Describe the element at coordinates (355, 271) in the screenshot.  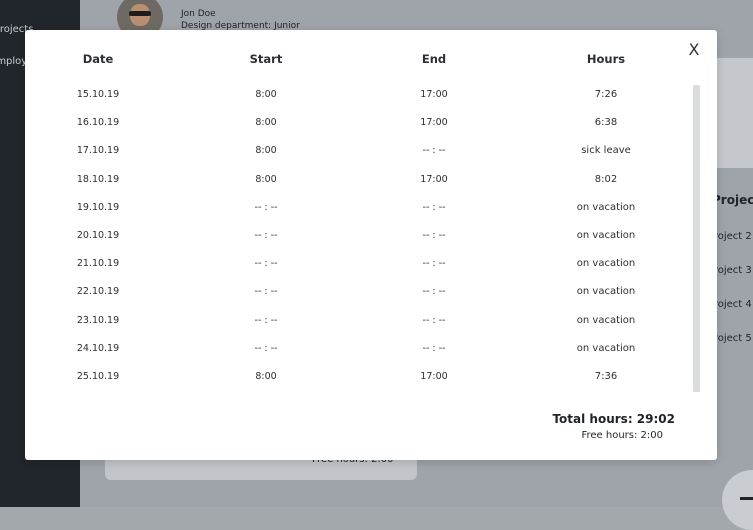
I see `table-row: 21.10.19 -- : -- -- : -- on vacation` at that location.